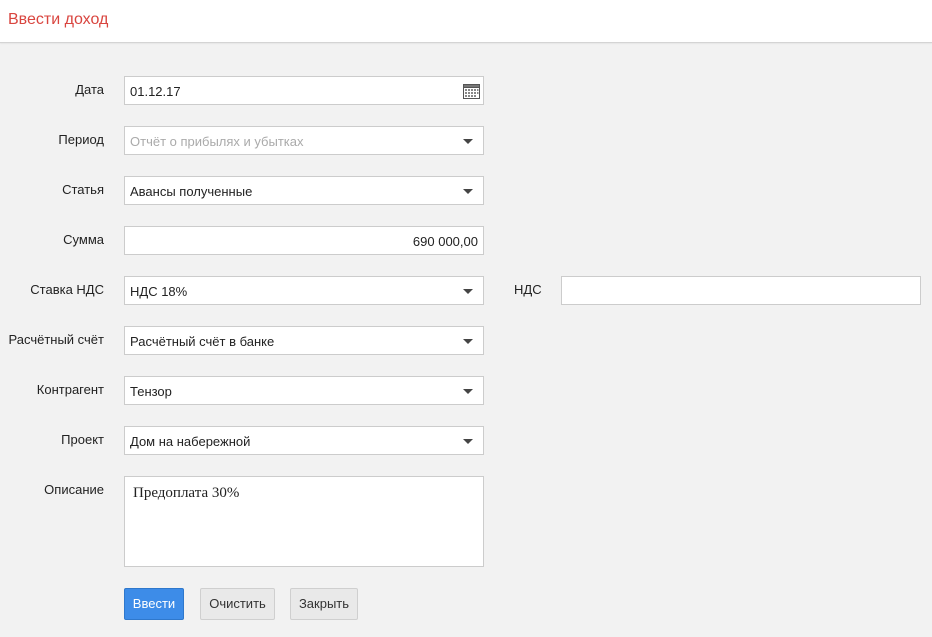 The image size is (932, 637). What do you see at coordinates (67, 289) in the screenshot?
I see `vat-rate-label: Ставка НДС` at bounding box center [67, 289].